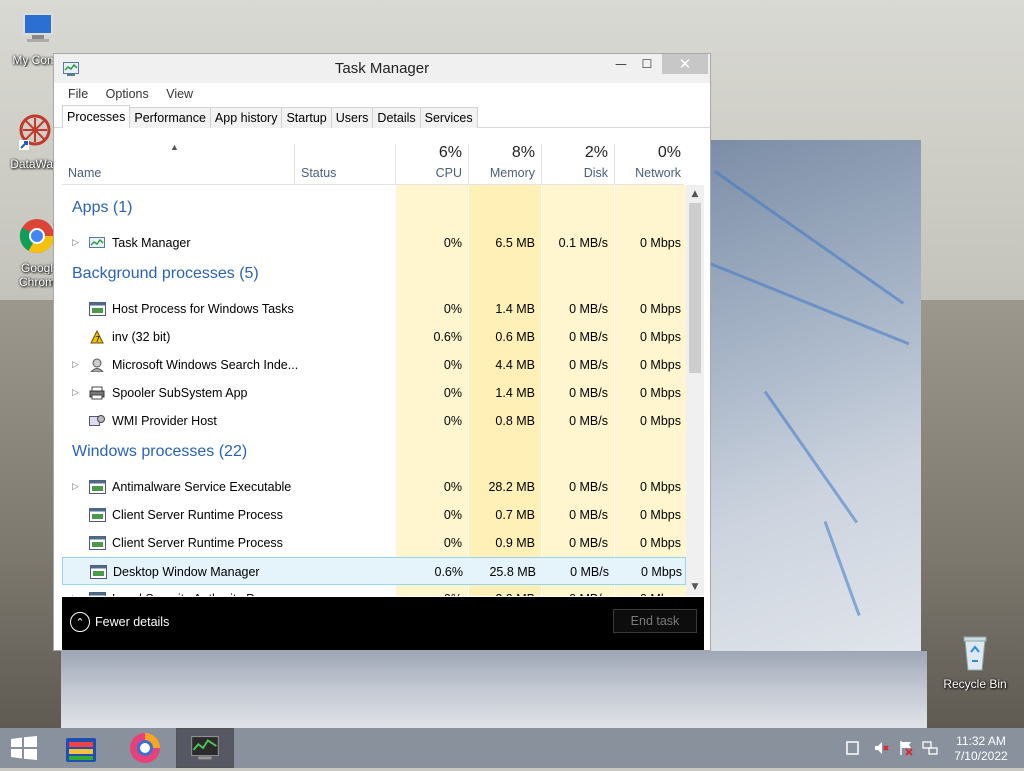  I want to click on group-heading-background: Background processes (5), so click(165, 274).